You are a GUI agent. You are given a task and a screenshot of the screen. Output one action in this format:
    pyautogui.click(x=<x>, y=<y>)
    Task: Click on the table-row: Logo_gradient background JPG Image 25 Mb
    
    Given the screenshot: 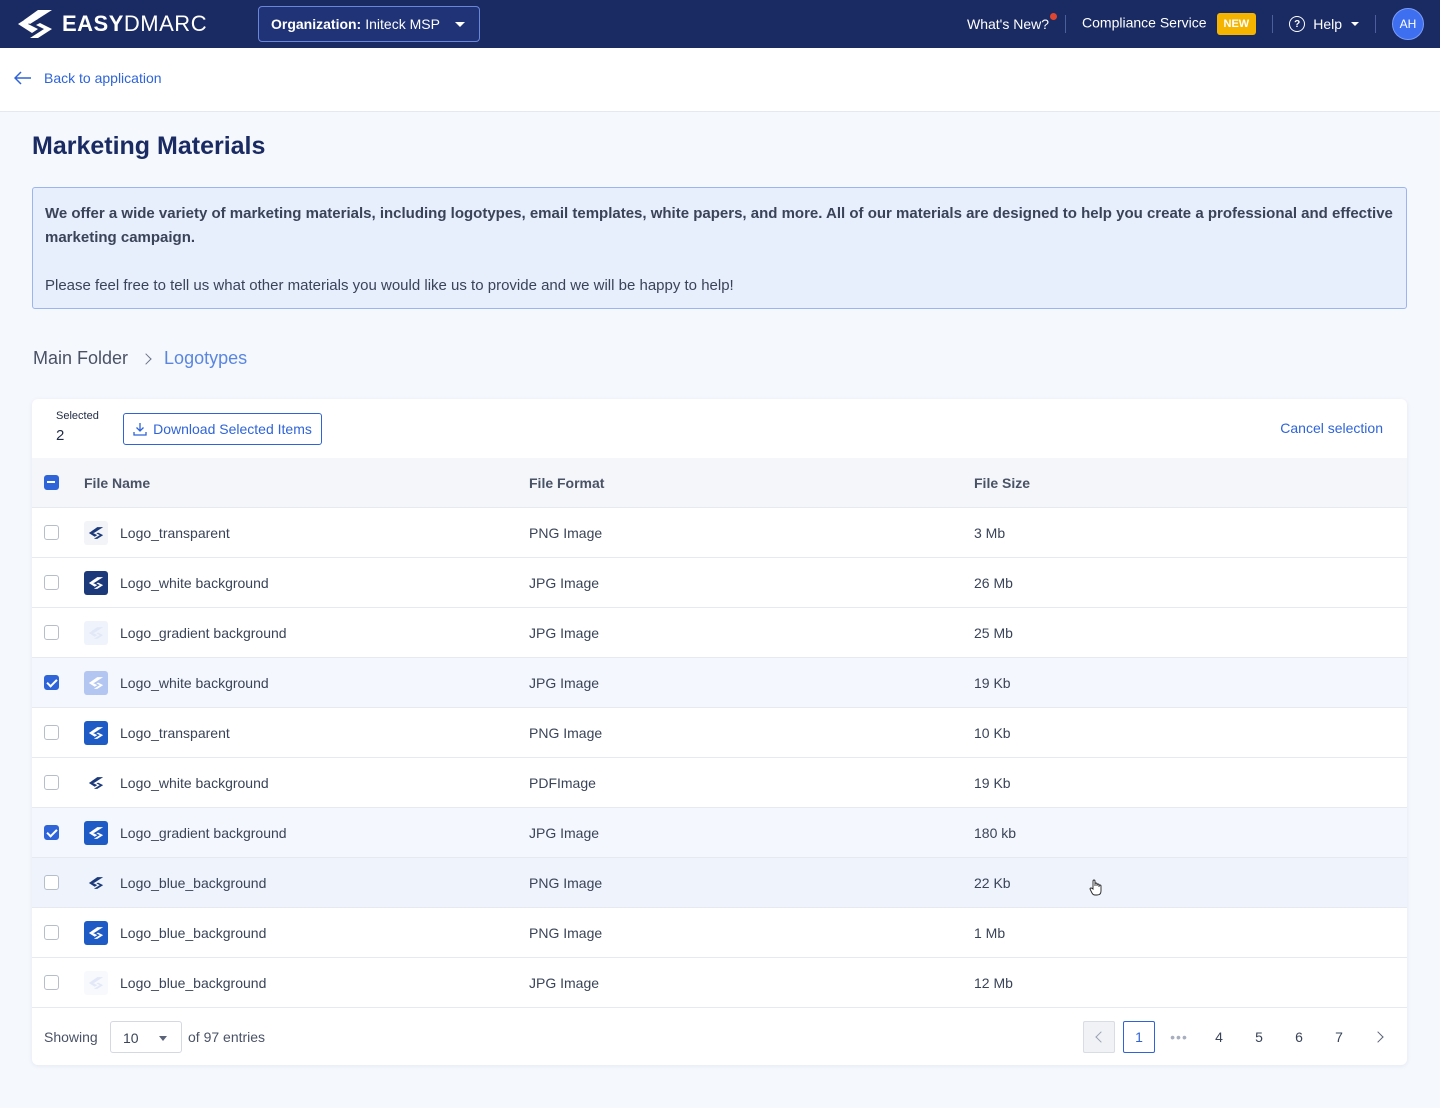 What is the action you would take?
    pyautogui.click(x=719, y=633)
    